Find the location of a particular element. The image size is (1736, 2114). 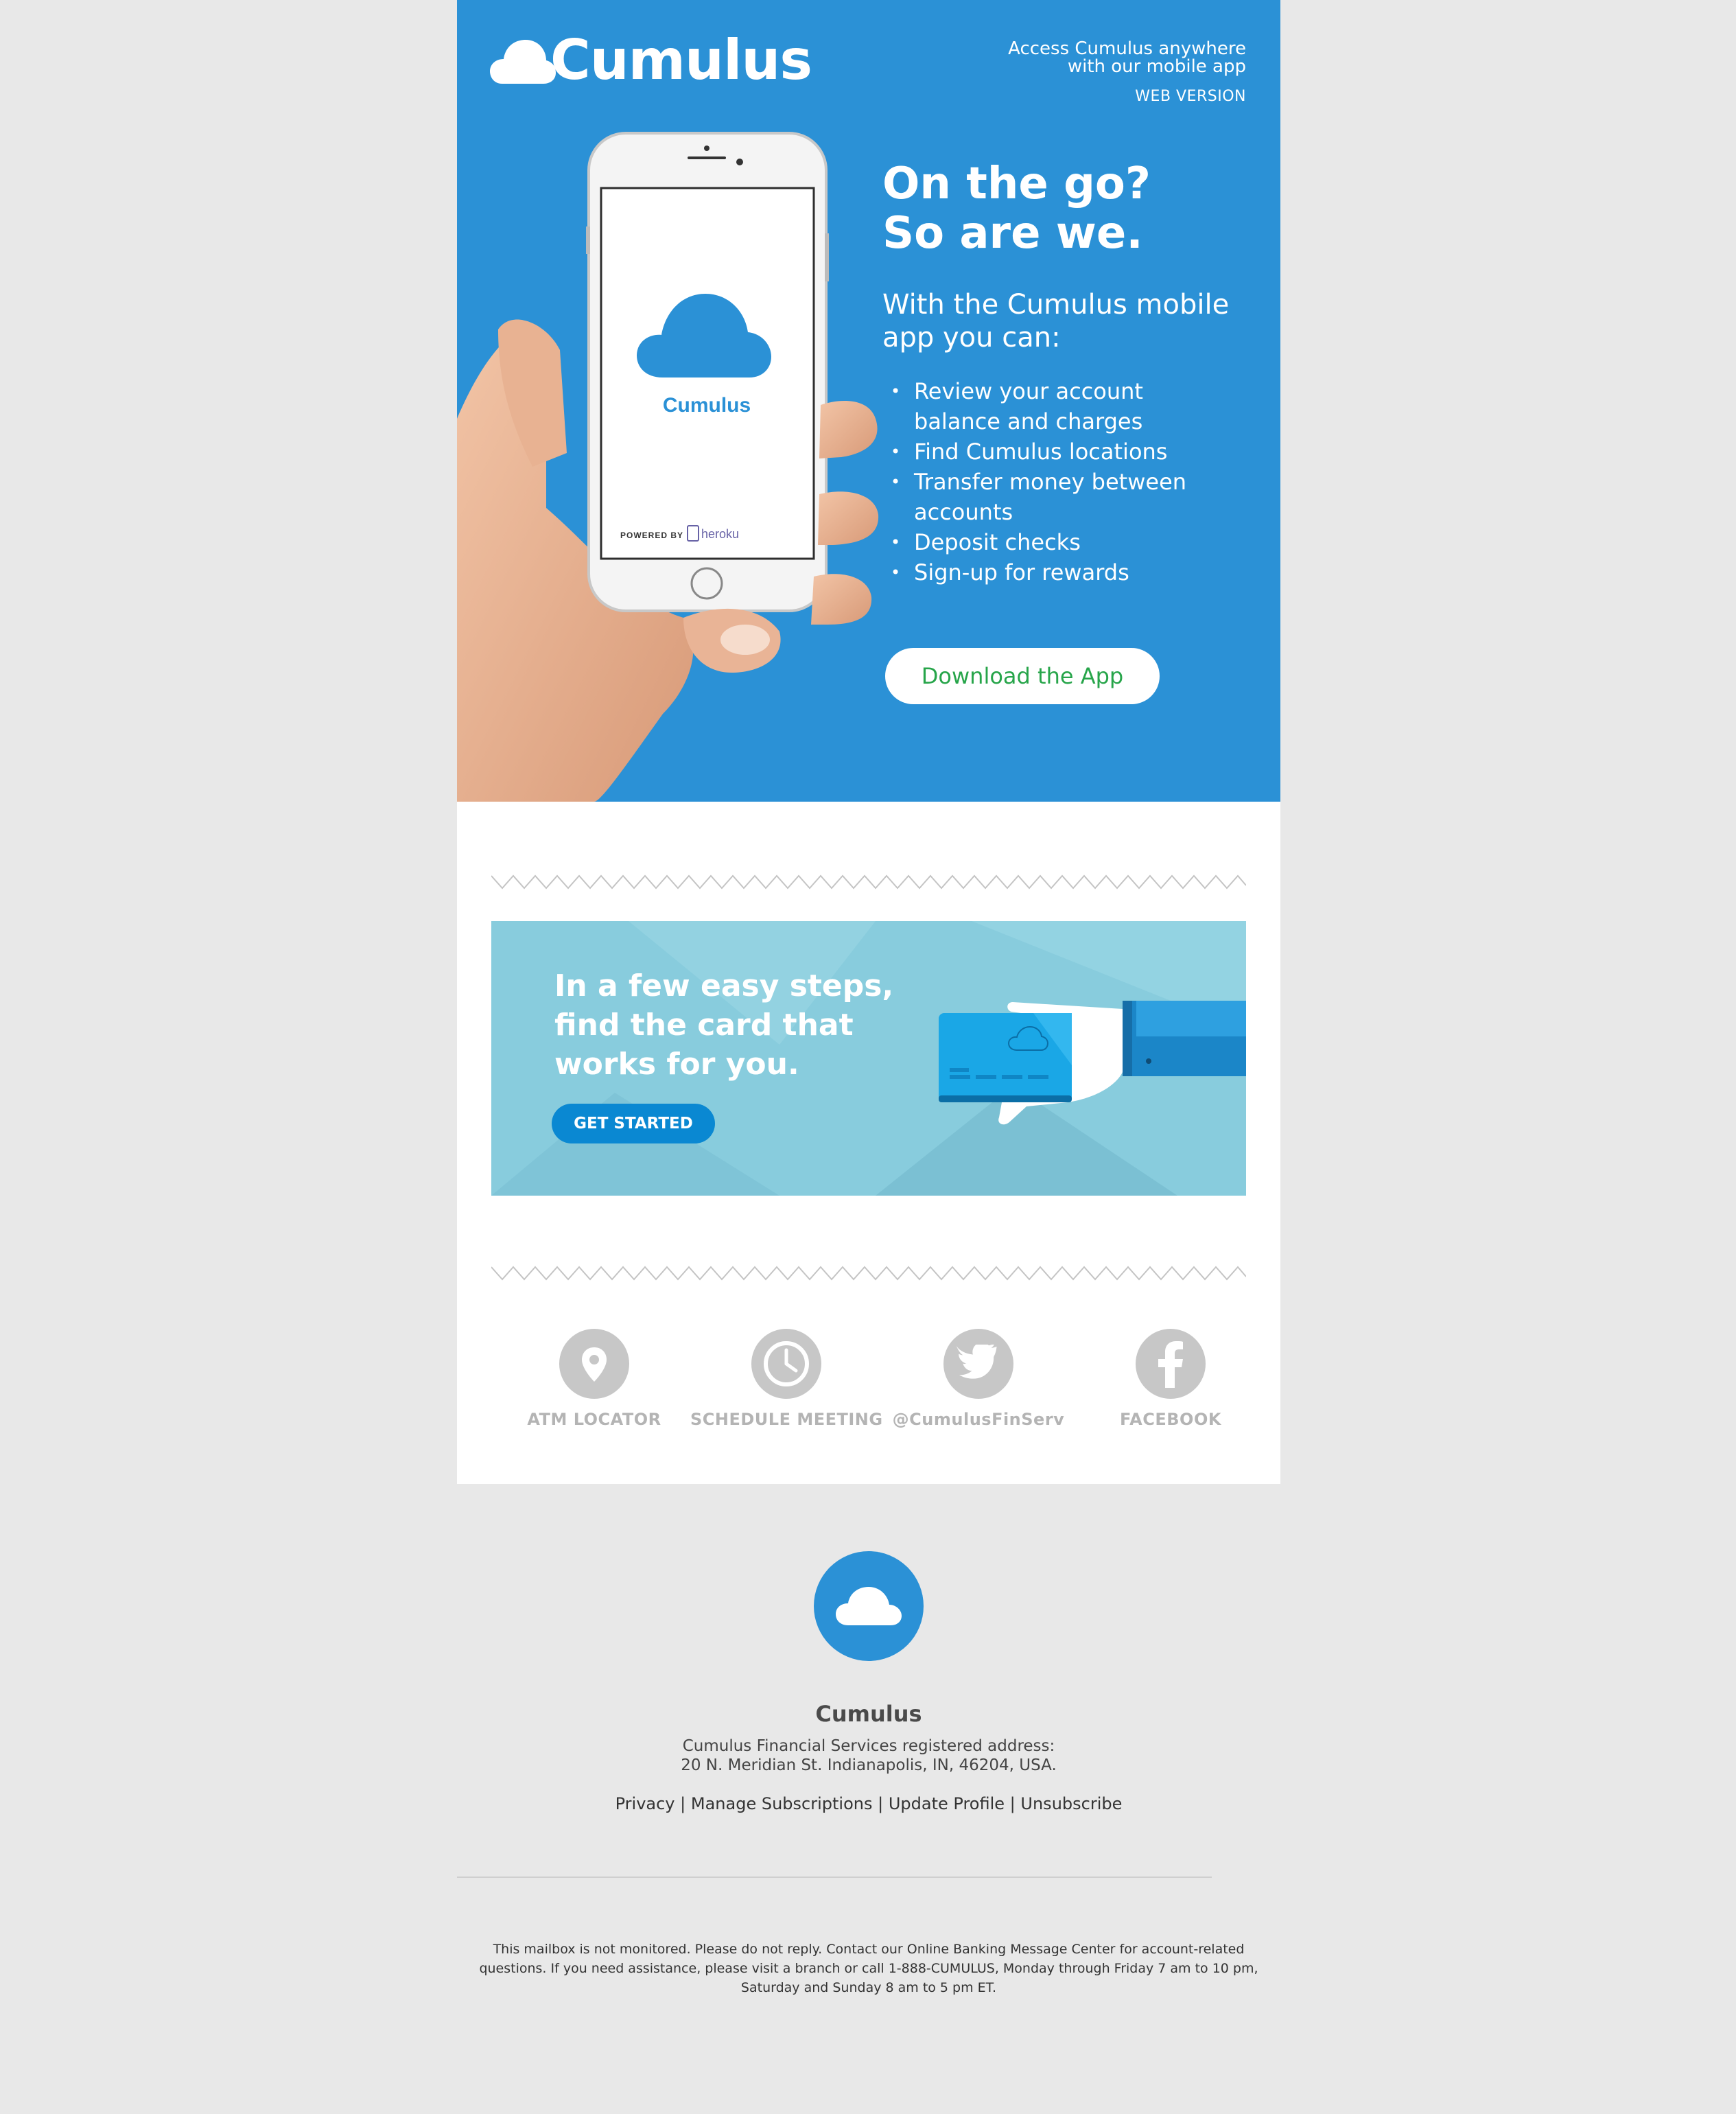

facebook-icon is located at coordinates (1171, 1364).